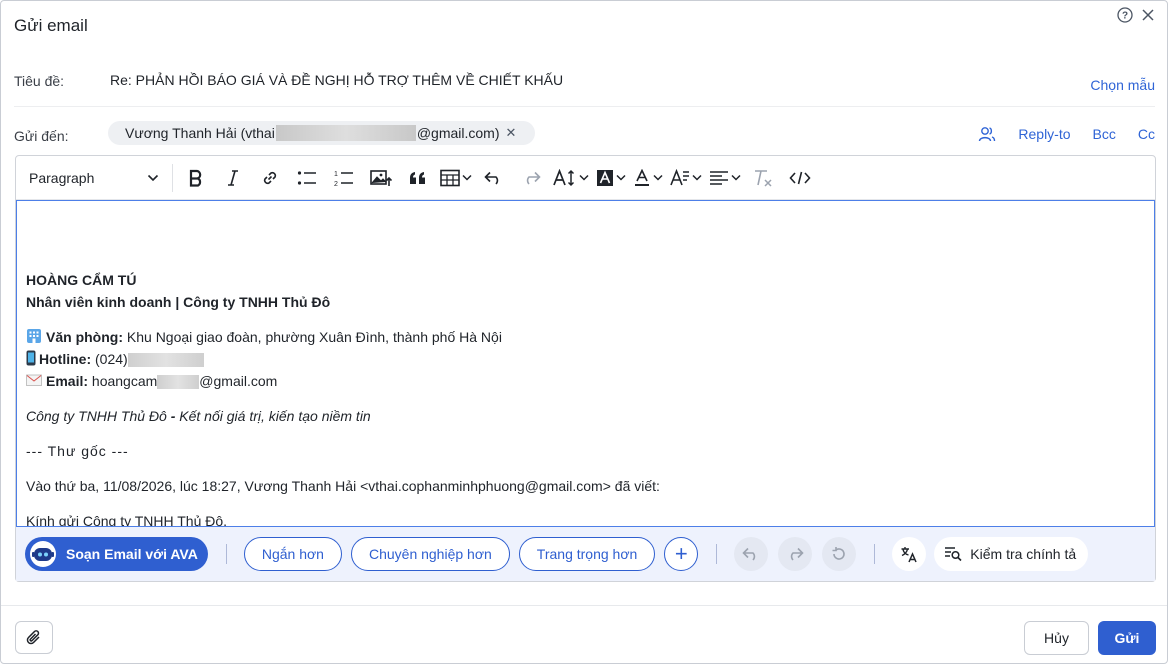 Image resolution: width=1168 pixels, height=664 pixels. I want to click on clear-format-icon, so click(763, 178).